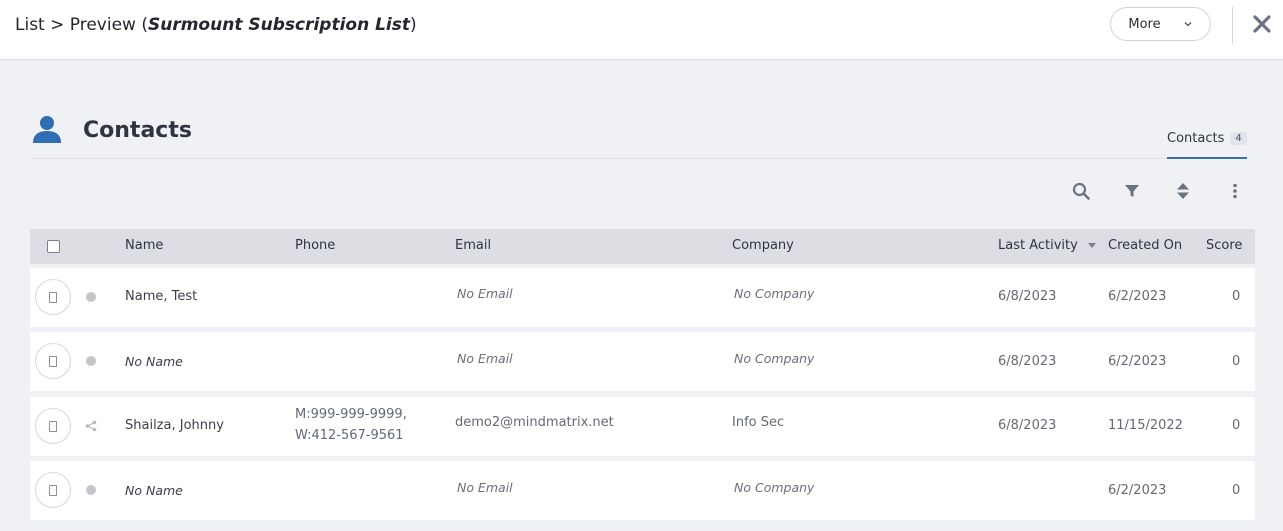  I want to click on close-icon, so click(1262, 24).